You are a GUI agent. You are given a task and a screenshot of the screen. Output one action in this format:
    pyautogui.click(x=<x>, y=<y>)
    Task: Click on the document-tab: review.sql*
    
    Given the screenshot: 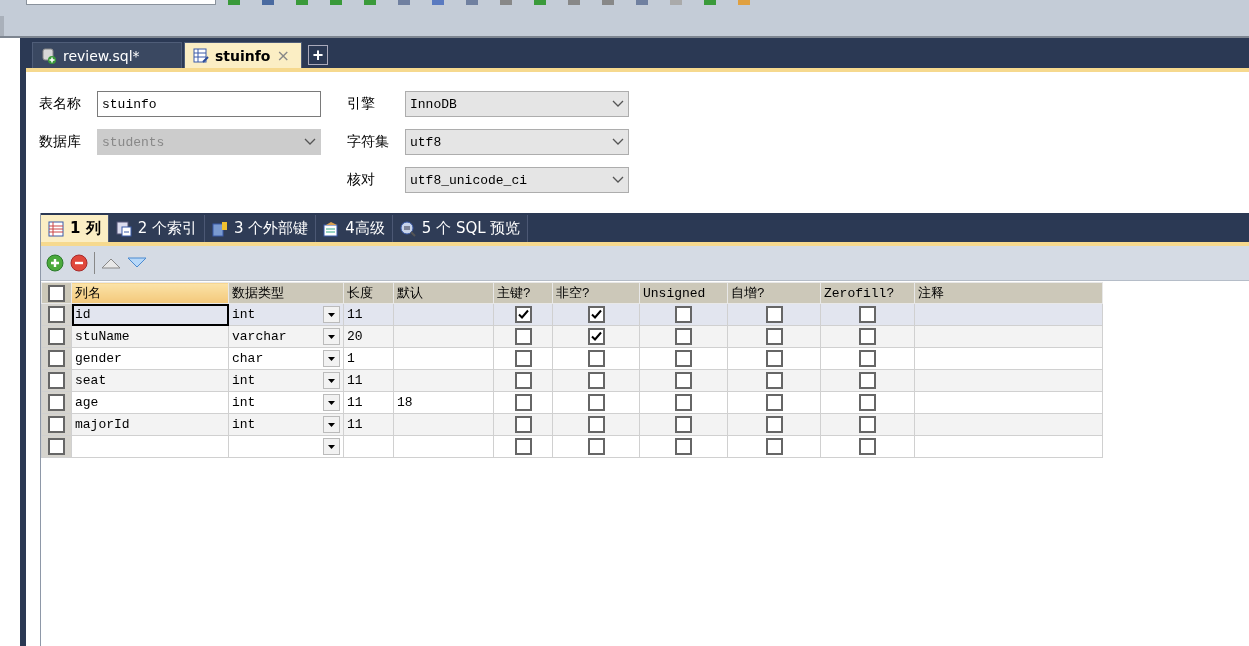 What is the action you would take?
    pyautogui.click(x=107, y=55)
    